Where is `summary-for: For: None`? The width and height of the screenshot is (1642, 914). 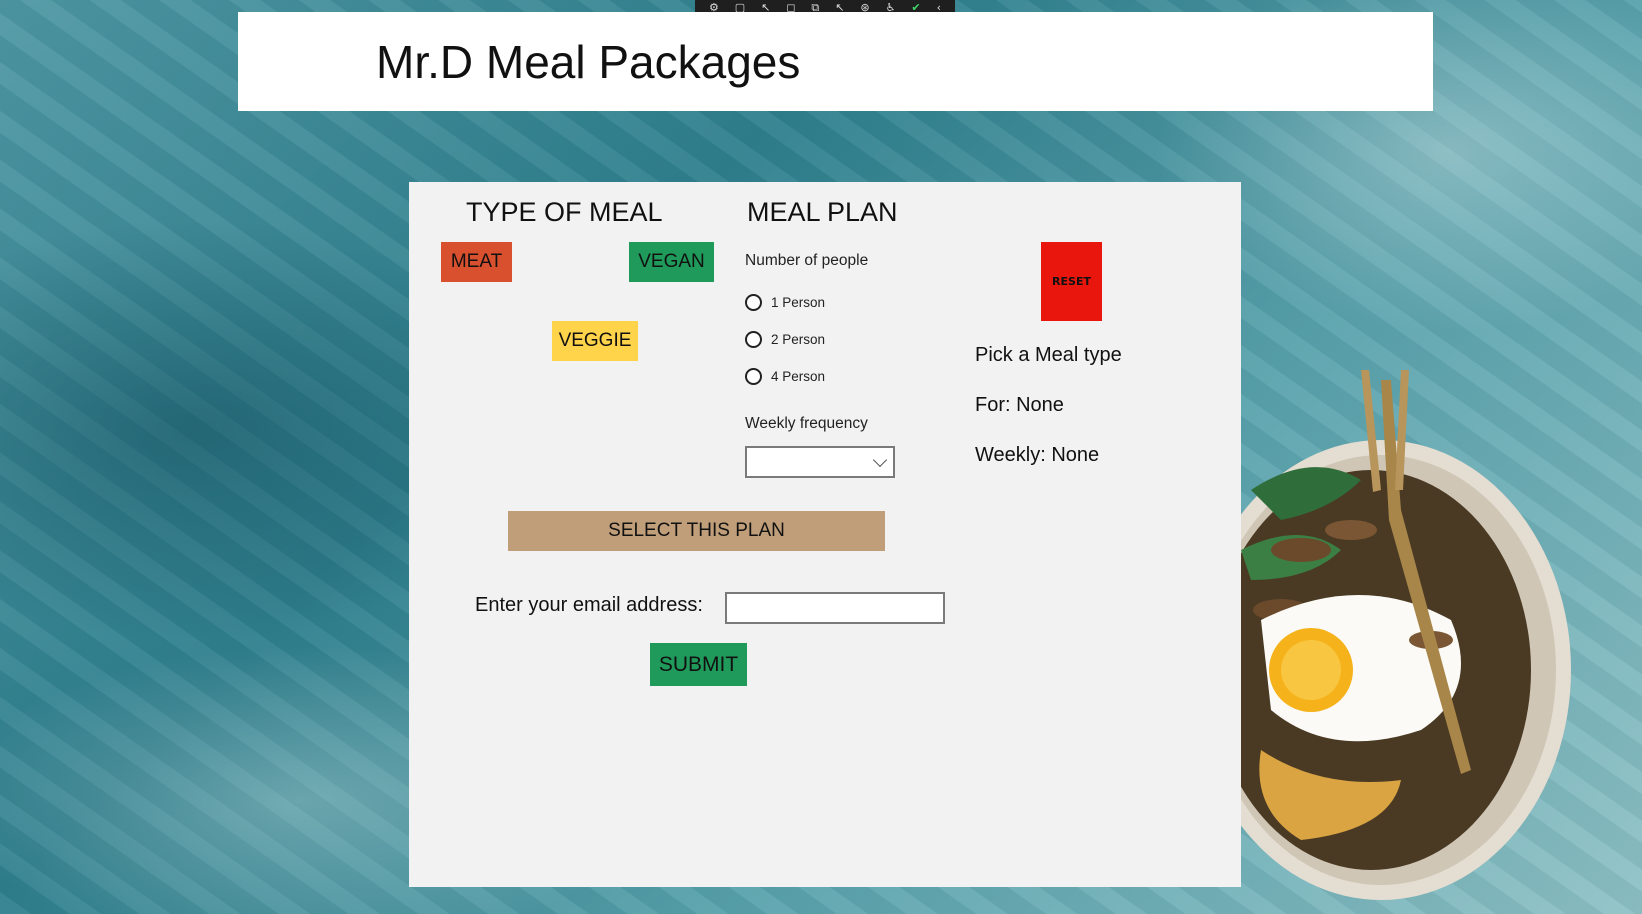
summary-for: For: None is located at coordinates (1019, 405).